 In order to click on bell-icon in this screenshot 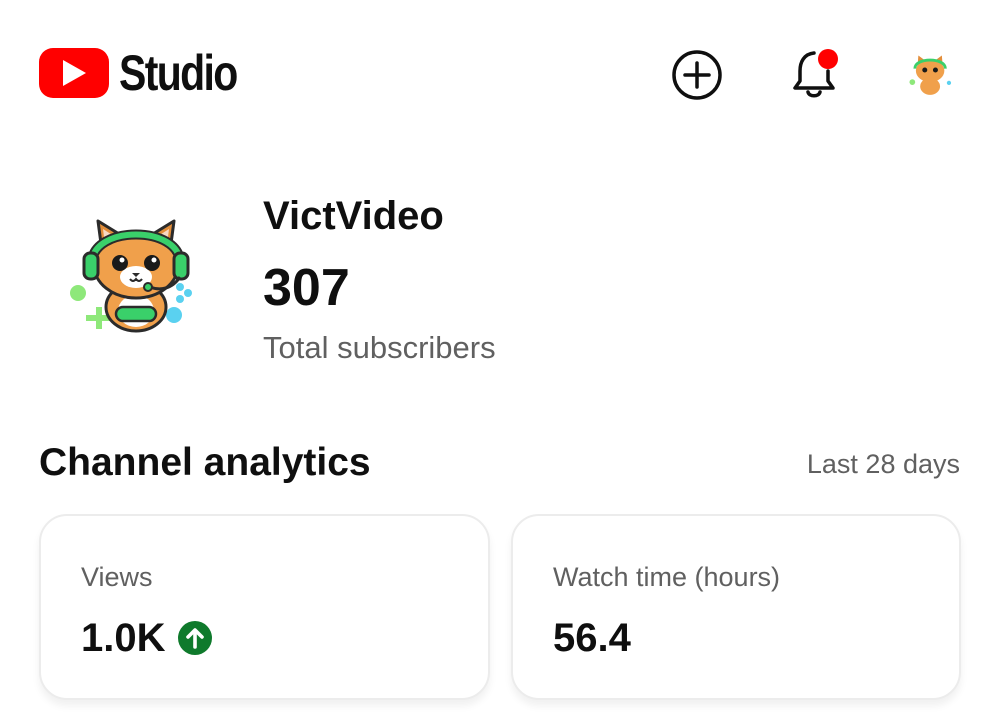, I will do `click(815, 73)`.